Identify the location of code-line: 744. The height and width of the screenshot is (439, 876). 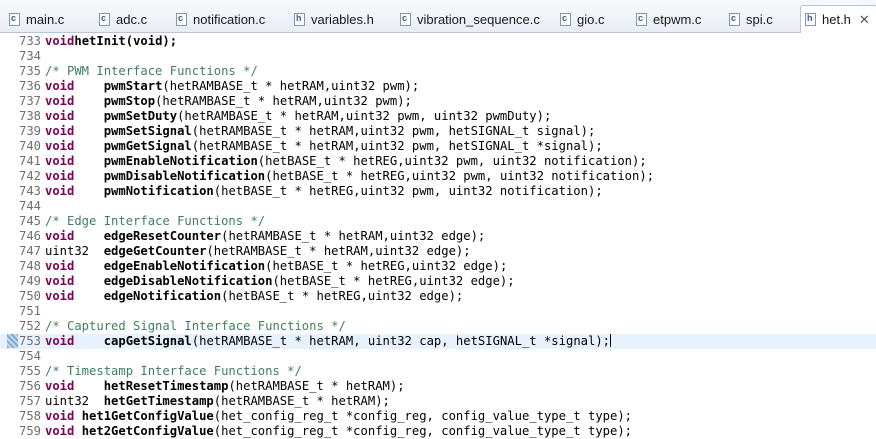
(438, 206).